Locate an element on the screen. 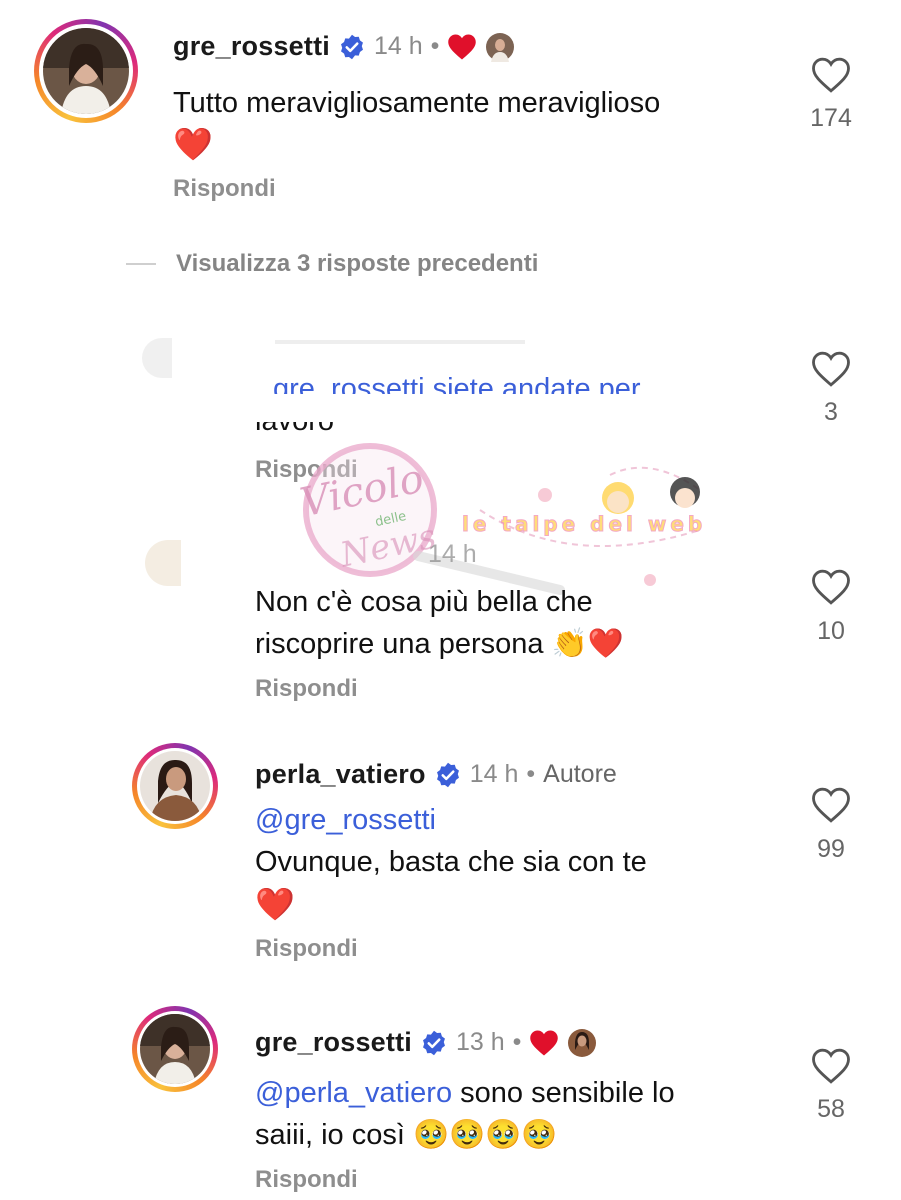  comment-text-line-1: @perla_vatiero sono sensibile lo is located at coordinates (465, 1093).